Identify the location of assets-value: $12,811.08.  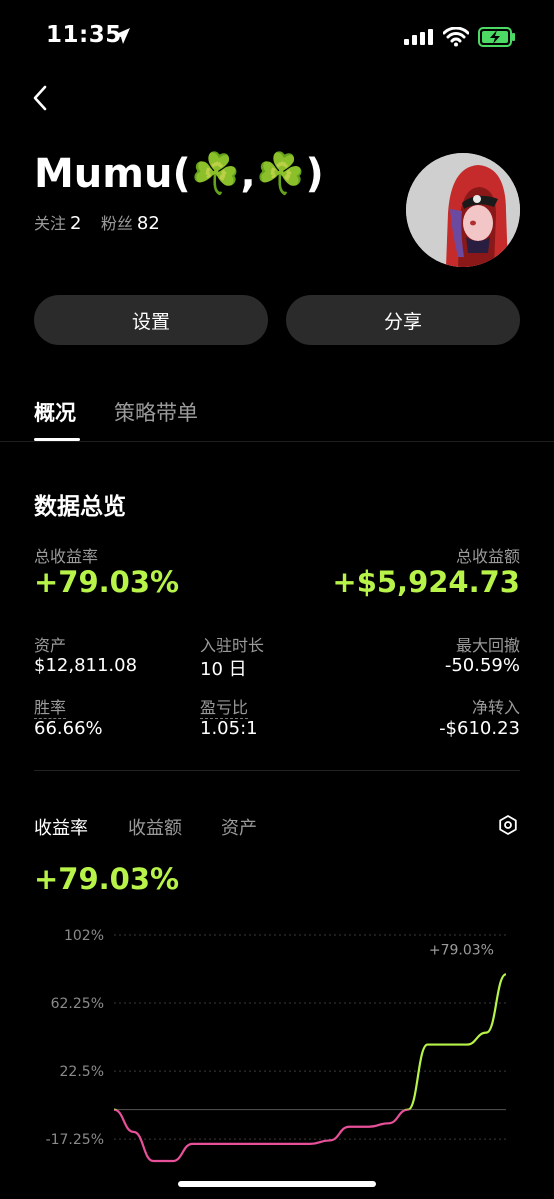
(86, 665).